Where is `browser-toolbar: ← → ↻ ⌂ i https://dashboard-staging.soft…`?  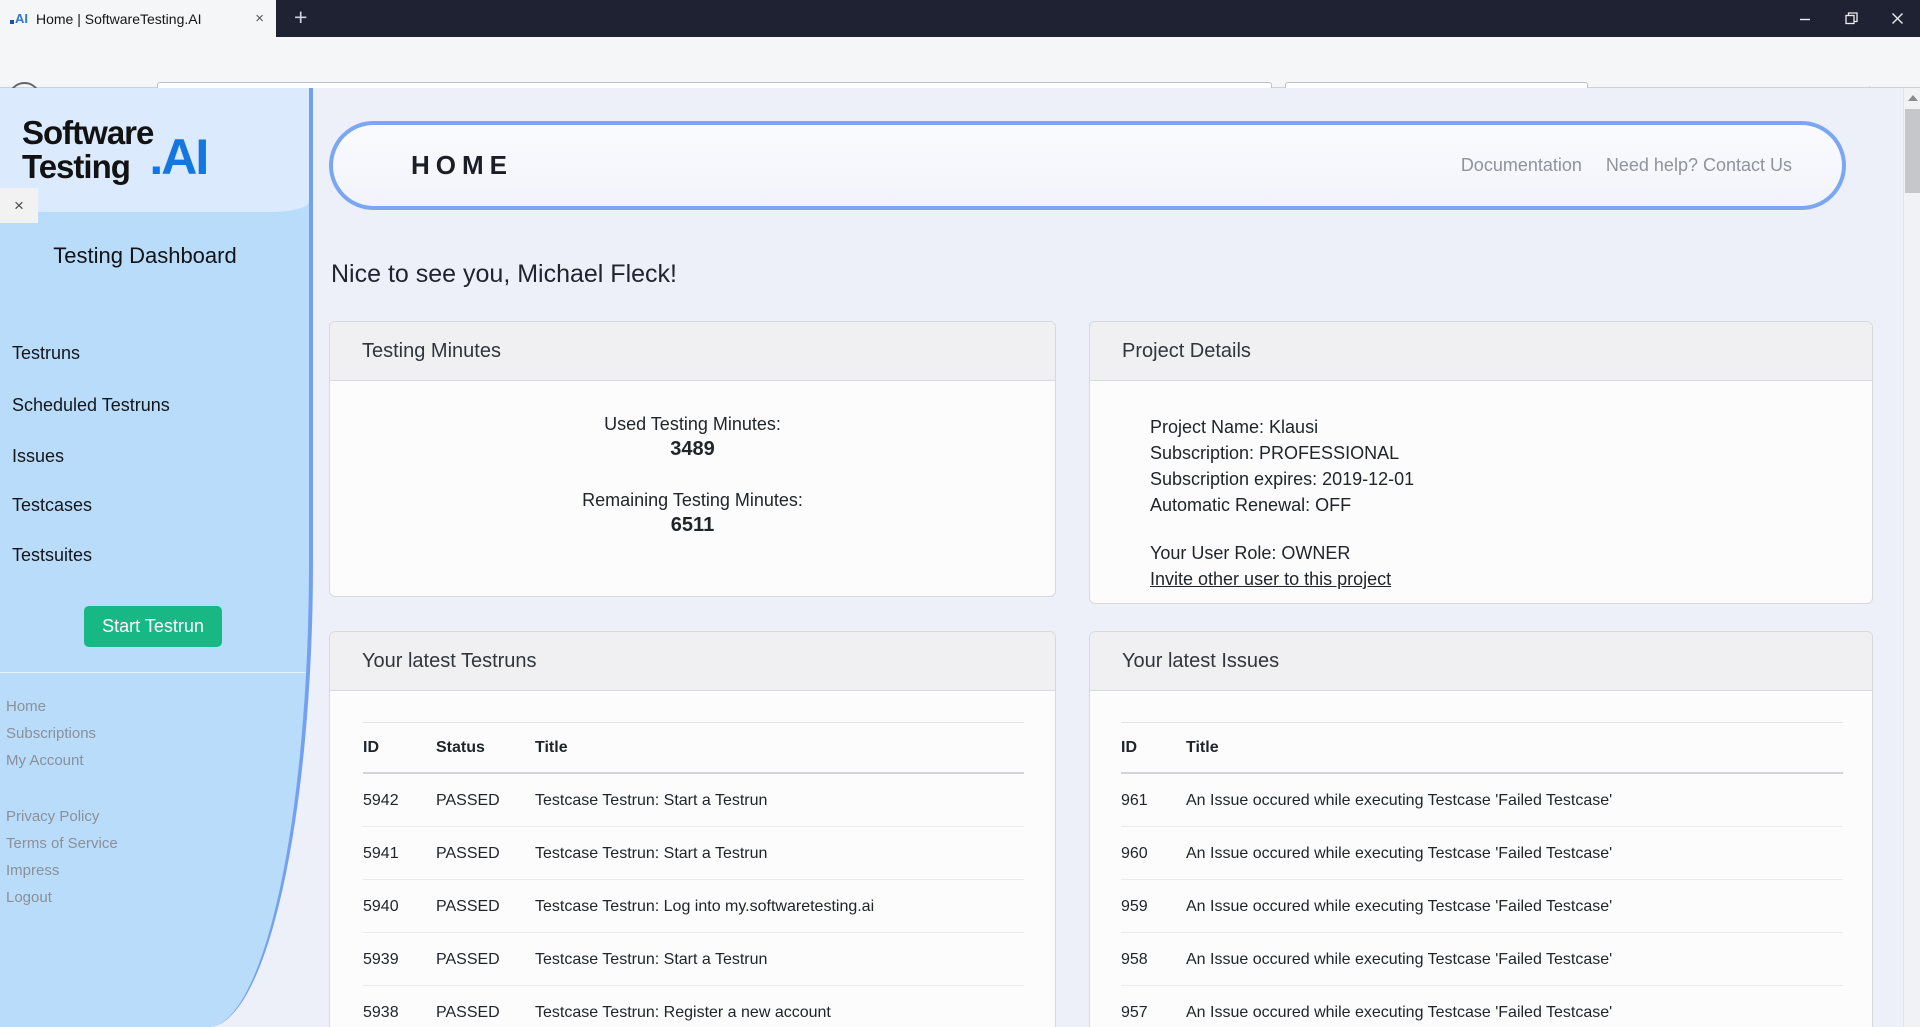 browser-toolbar: ← → ↻ ⌂ i https://dashboard-staging.soft… is located at coordinates (960, 77).